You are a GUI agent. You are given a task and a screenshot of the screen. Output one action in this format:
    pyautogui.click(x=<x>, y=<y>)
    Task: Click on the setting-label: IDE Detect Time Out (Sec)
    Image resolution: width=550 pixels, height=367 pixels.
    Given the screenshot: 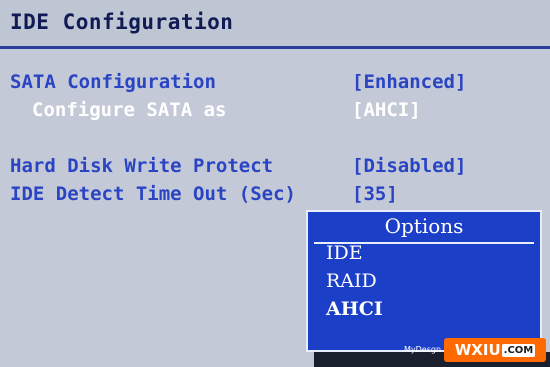 What is the action you would take?
    pyautogui.click(x=153, y=194)
    